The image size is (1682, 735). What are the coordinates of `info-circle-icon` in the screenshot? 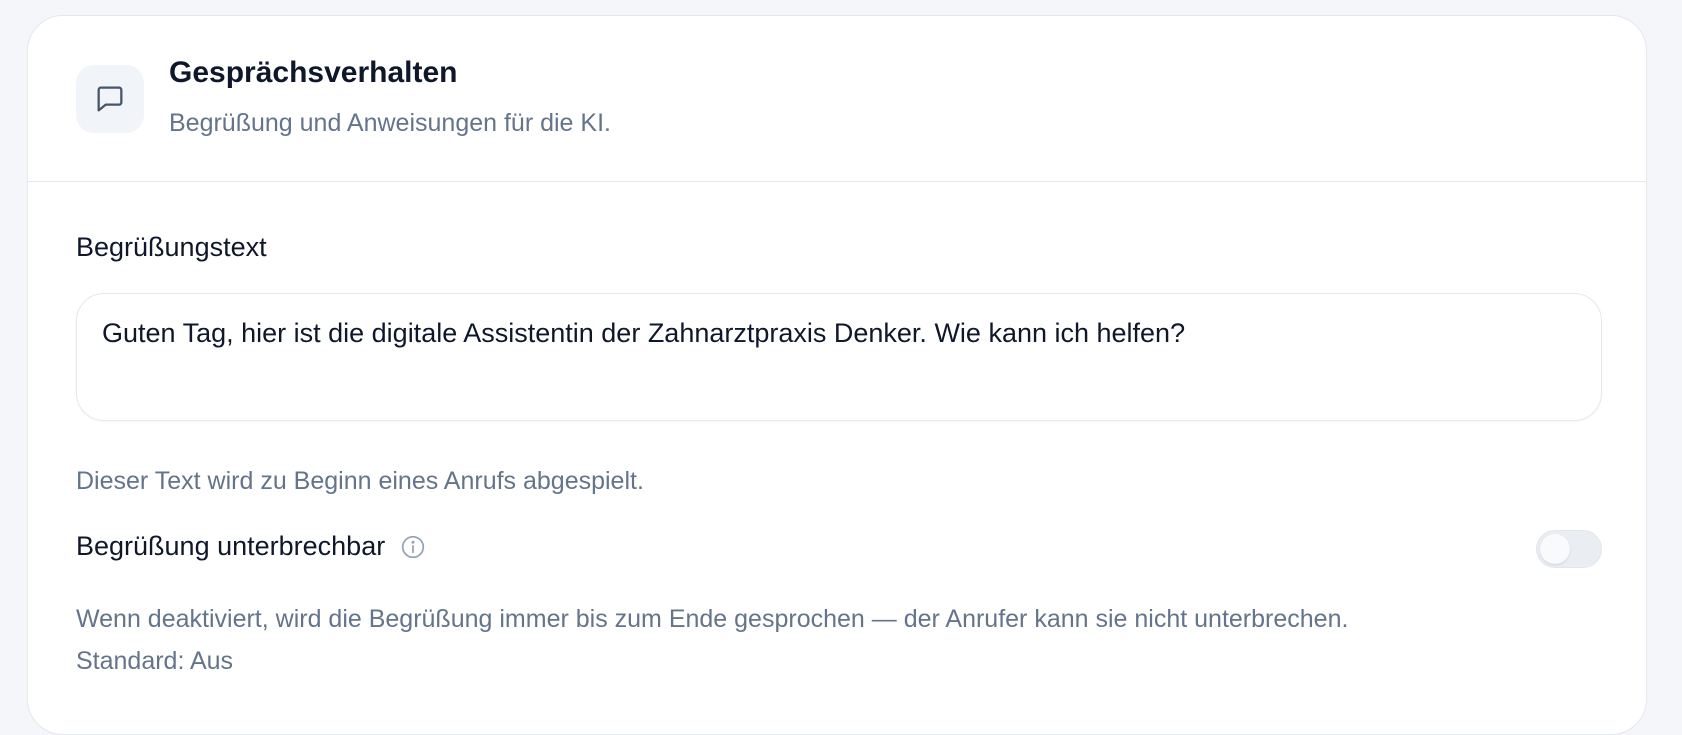 It's located at (413, 547).